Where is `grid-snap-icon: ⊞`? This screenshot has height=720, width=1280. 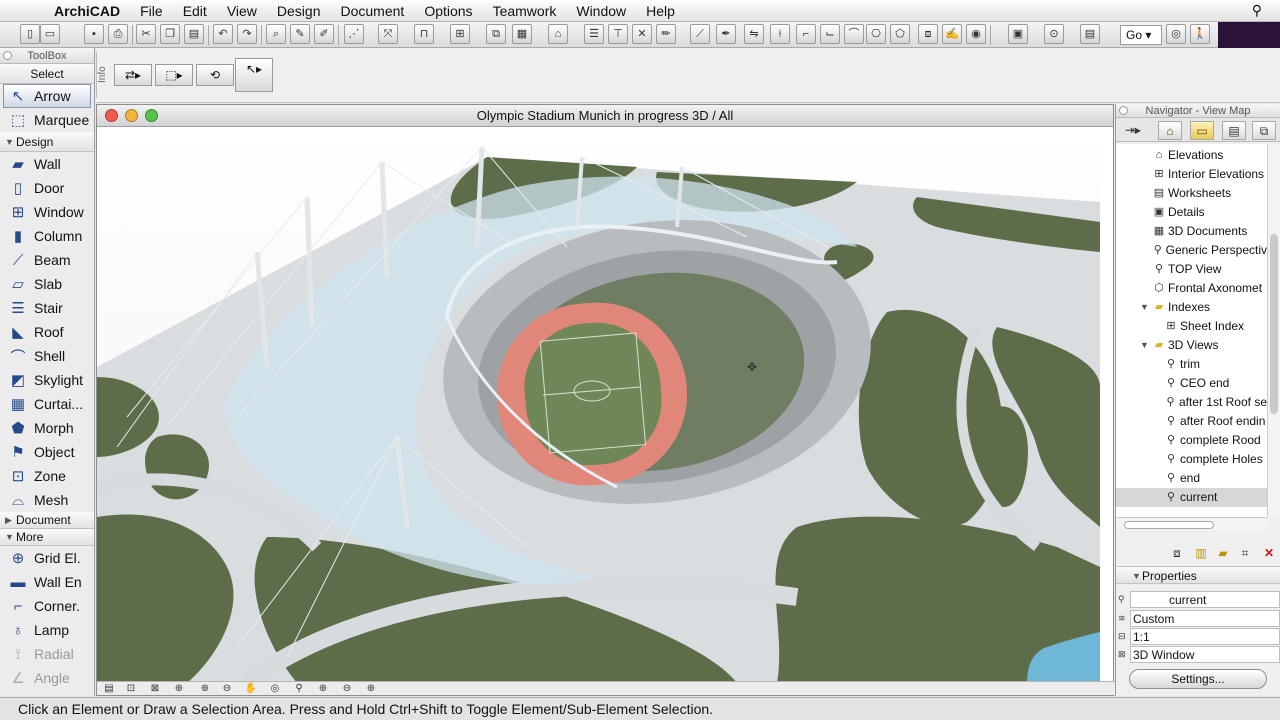
grid-snap-icon: ⊞ is located at coordinates (460, 34).